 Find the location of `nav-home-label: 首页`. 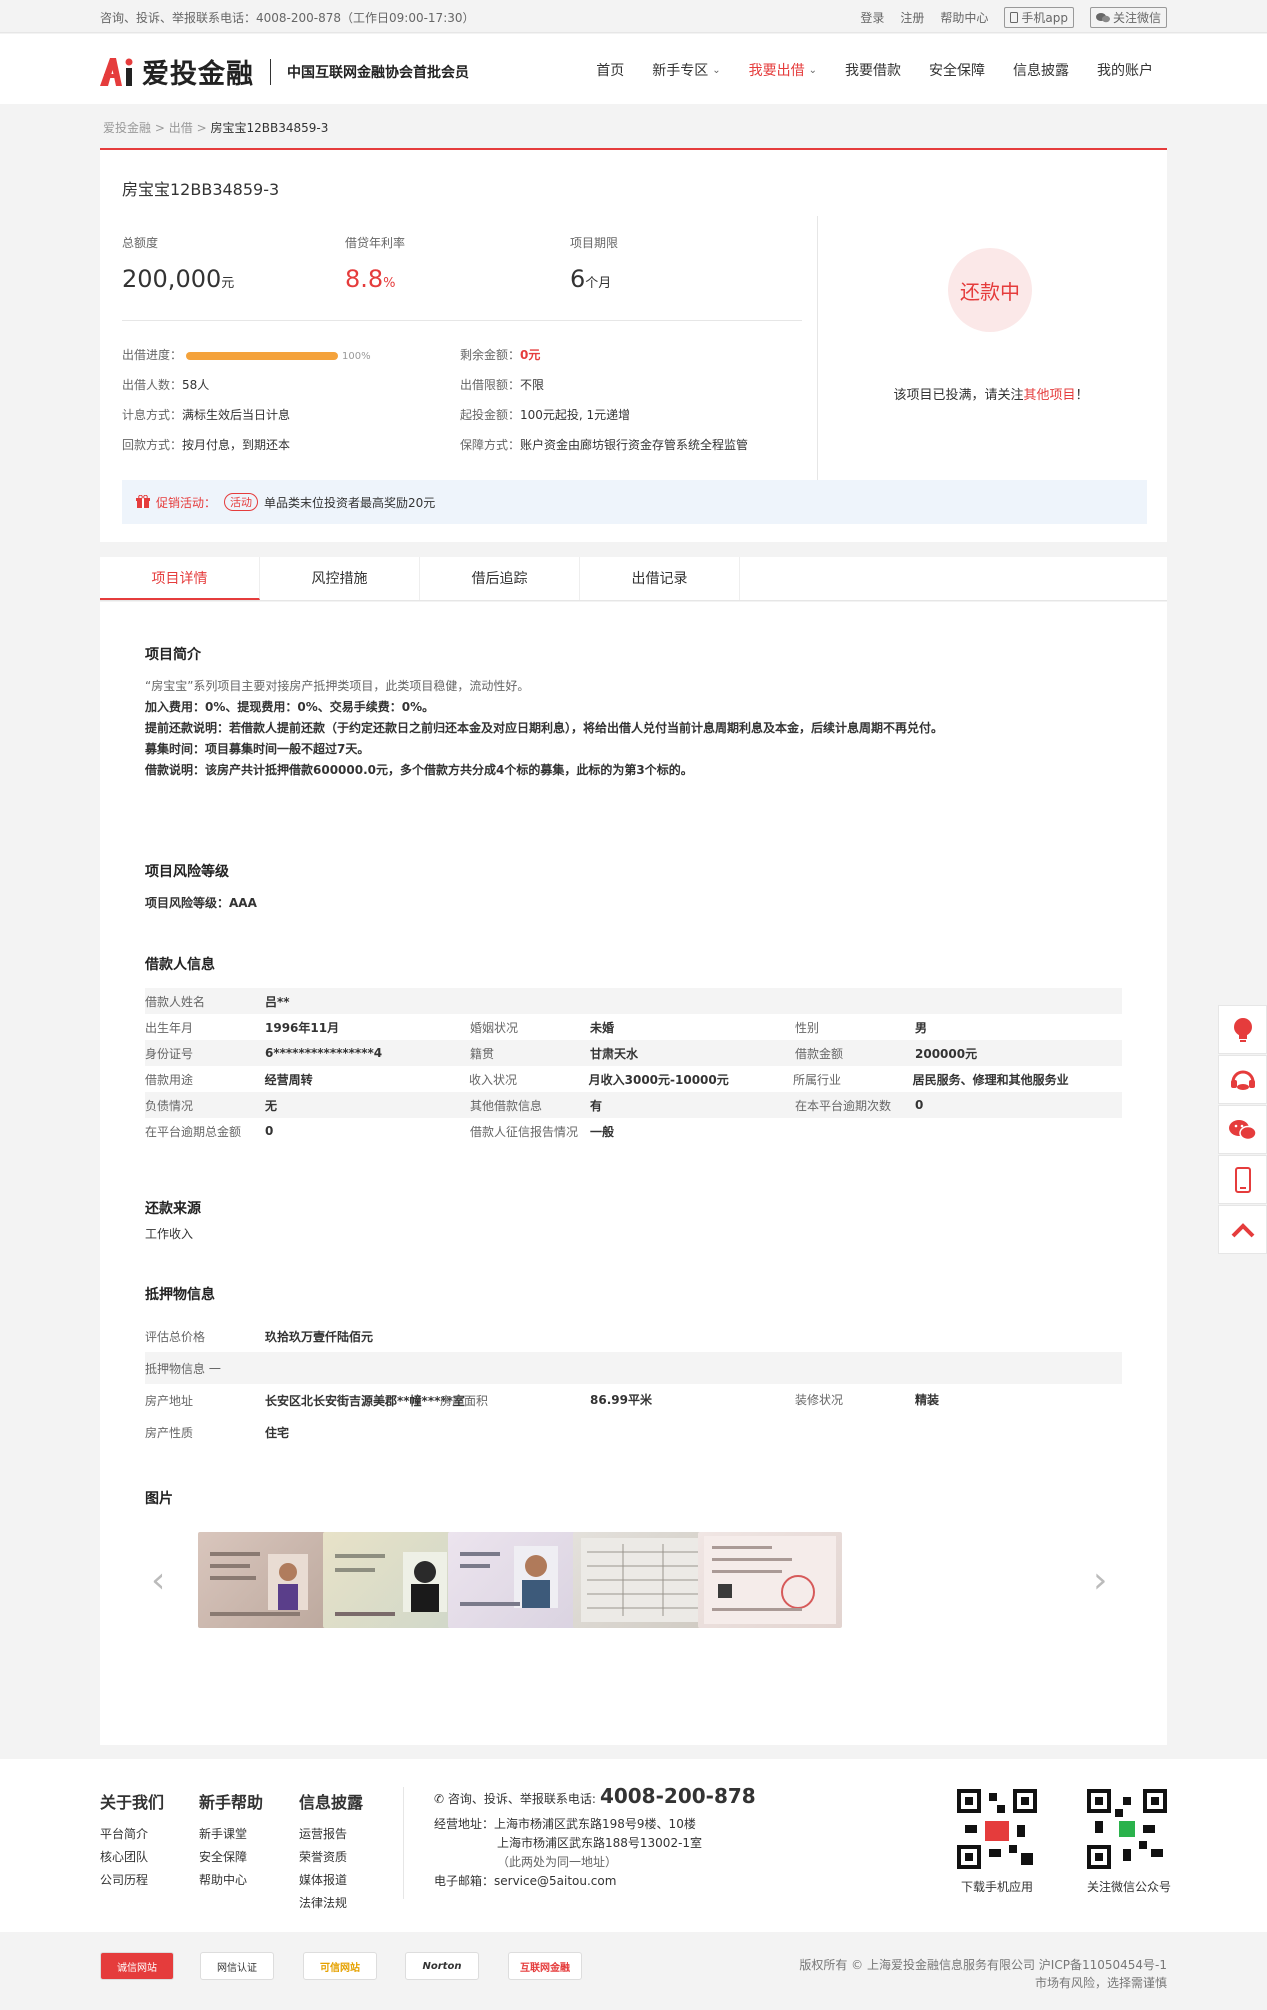

nav-home-label: 首页 is located at coordinates (610, 71).